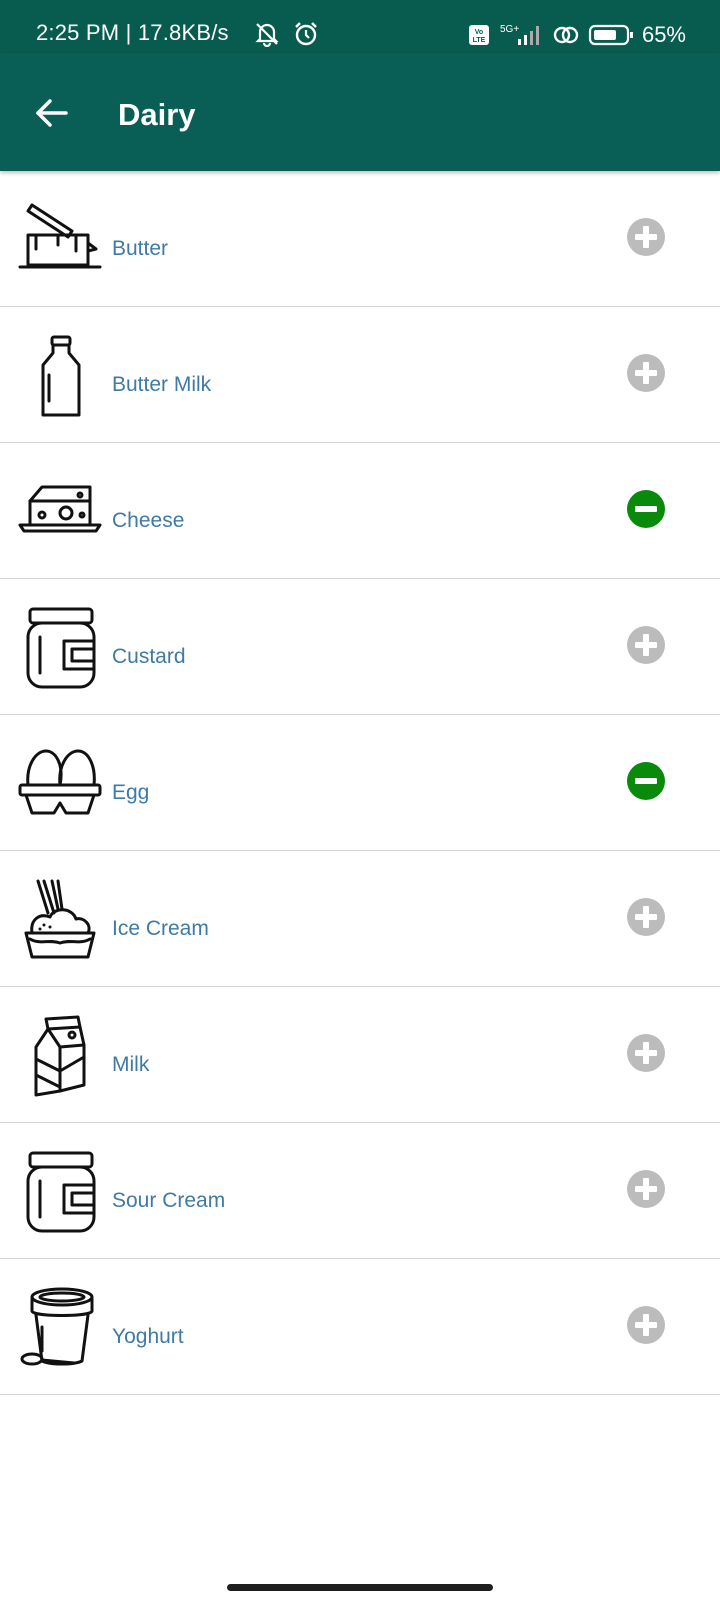 Image resolution: width=720 pixels, height=1600 pixels. Describe the element at coordinates (360, 375) in the screenshot. I see `list-item-butter-milk: Butter Milk` at that location.